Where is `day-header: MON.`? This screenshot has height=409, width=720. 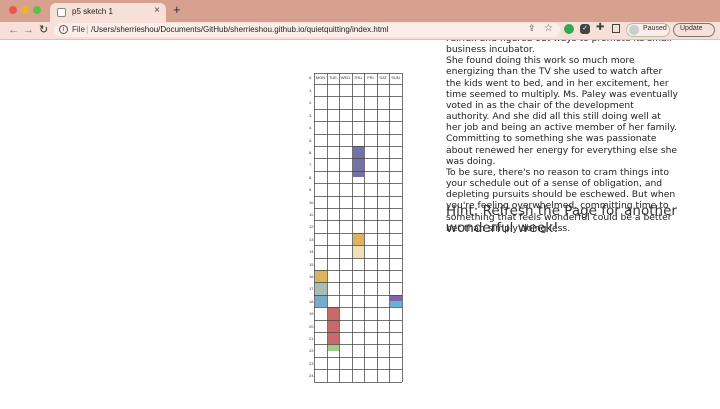
day-header: MON. is located at coordinates (321, 77).